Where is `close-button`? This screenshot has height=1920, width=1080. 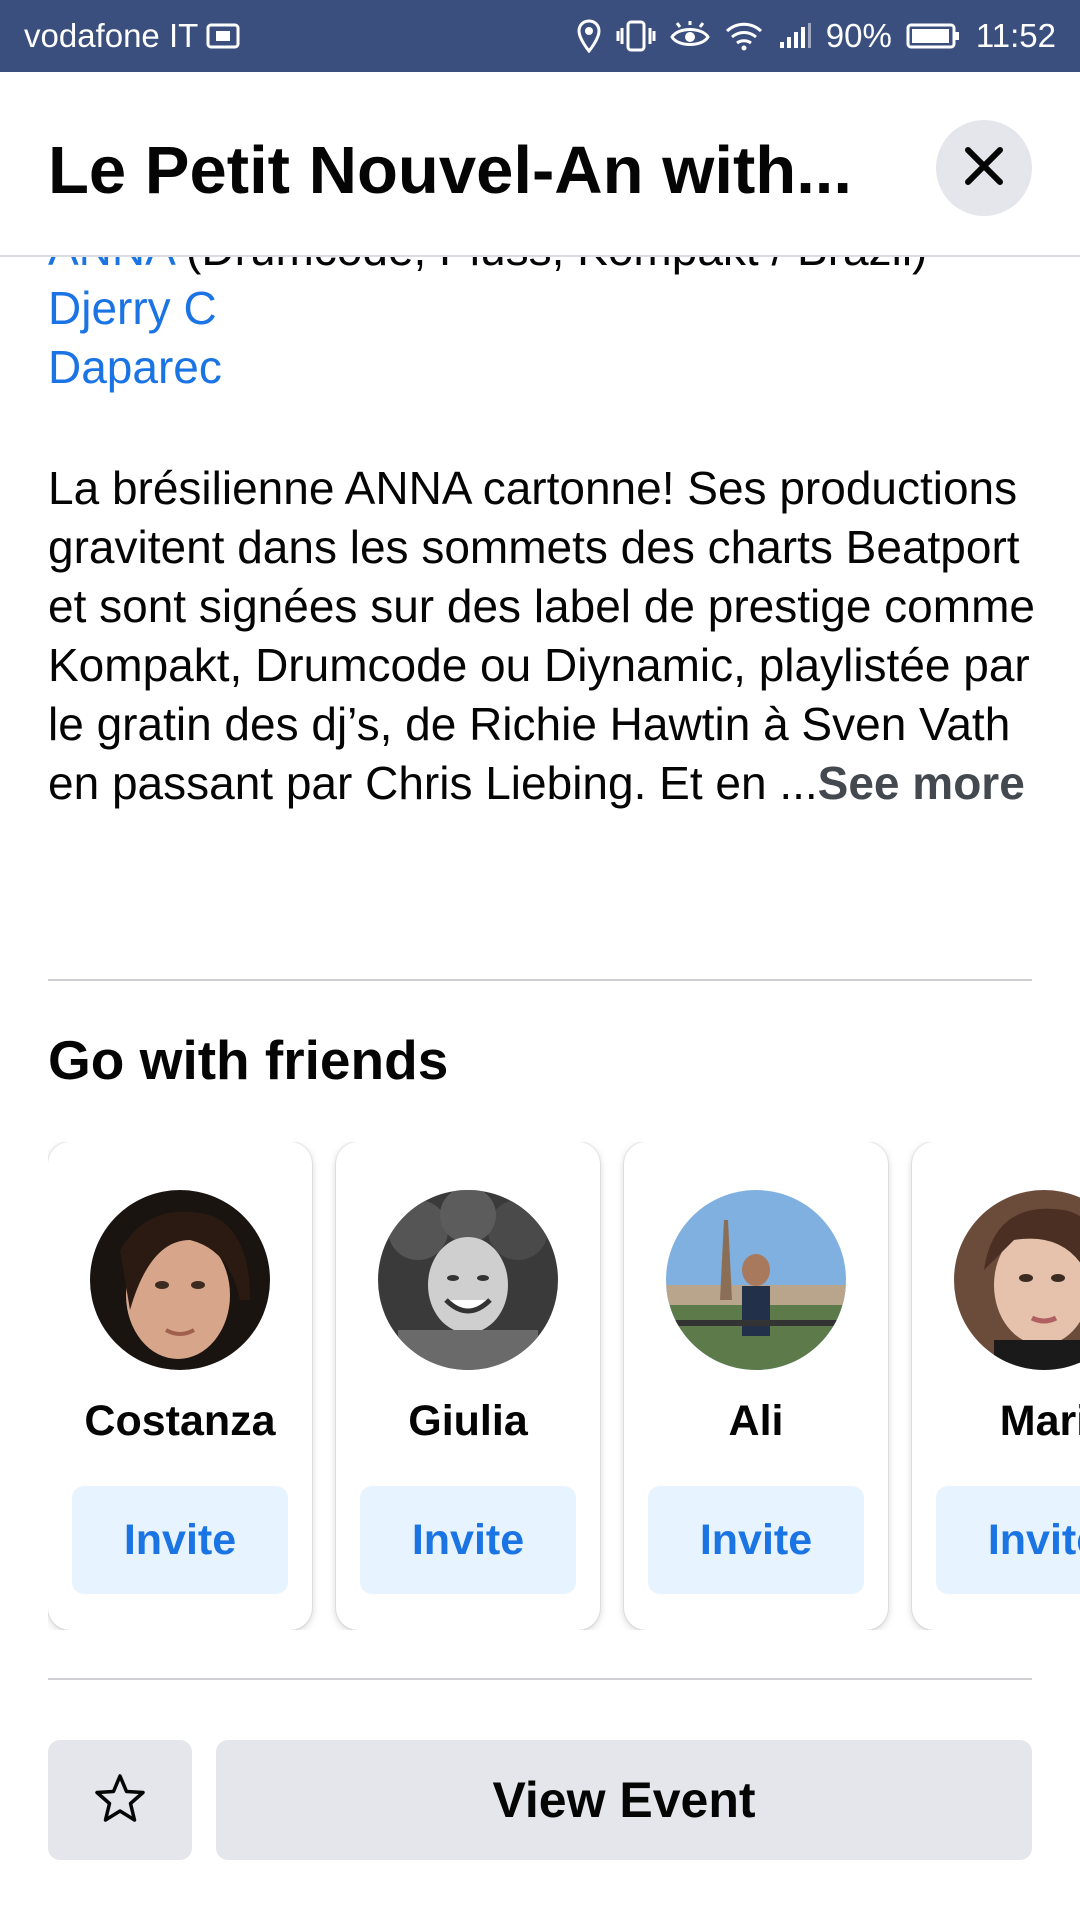
close-button is located at coordinates (984, 168).